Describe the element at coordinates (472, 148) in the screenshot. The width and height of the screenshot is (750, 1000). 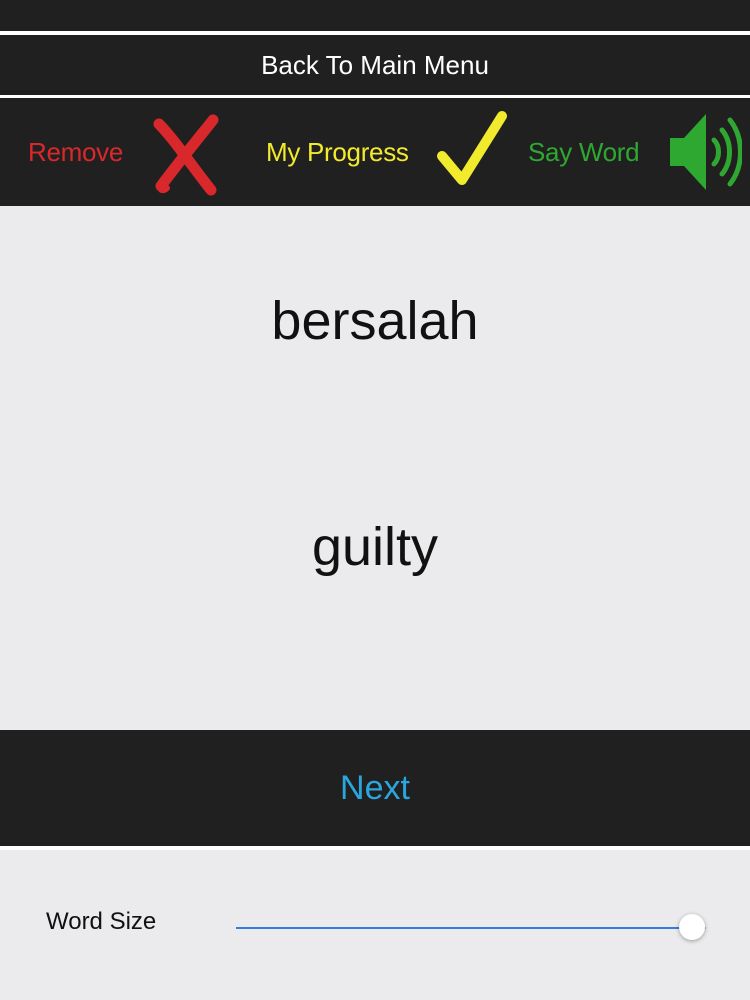
I see `checkmark-icon` at that location.